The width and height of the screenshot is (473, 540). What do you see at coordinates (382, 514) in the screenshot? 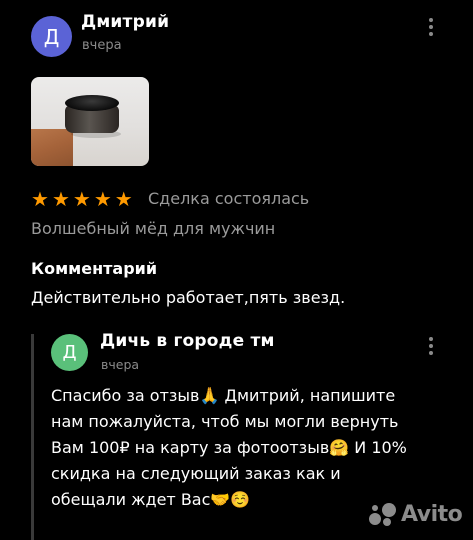
I see `avito-logo-icon` at bounding box center [382, 514].